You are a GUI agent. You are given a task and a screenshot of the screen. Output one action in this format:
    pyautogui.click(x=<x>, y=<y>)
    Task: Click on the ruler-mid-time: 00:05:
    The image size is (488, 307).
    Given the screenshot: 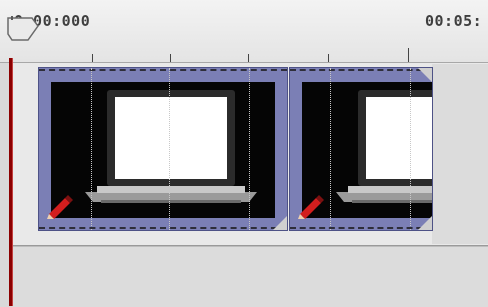 What is the action you would take?
    pyautogui.click(x=454, y=21)
    